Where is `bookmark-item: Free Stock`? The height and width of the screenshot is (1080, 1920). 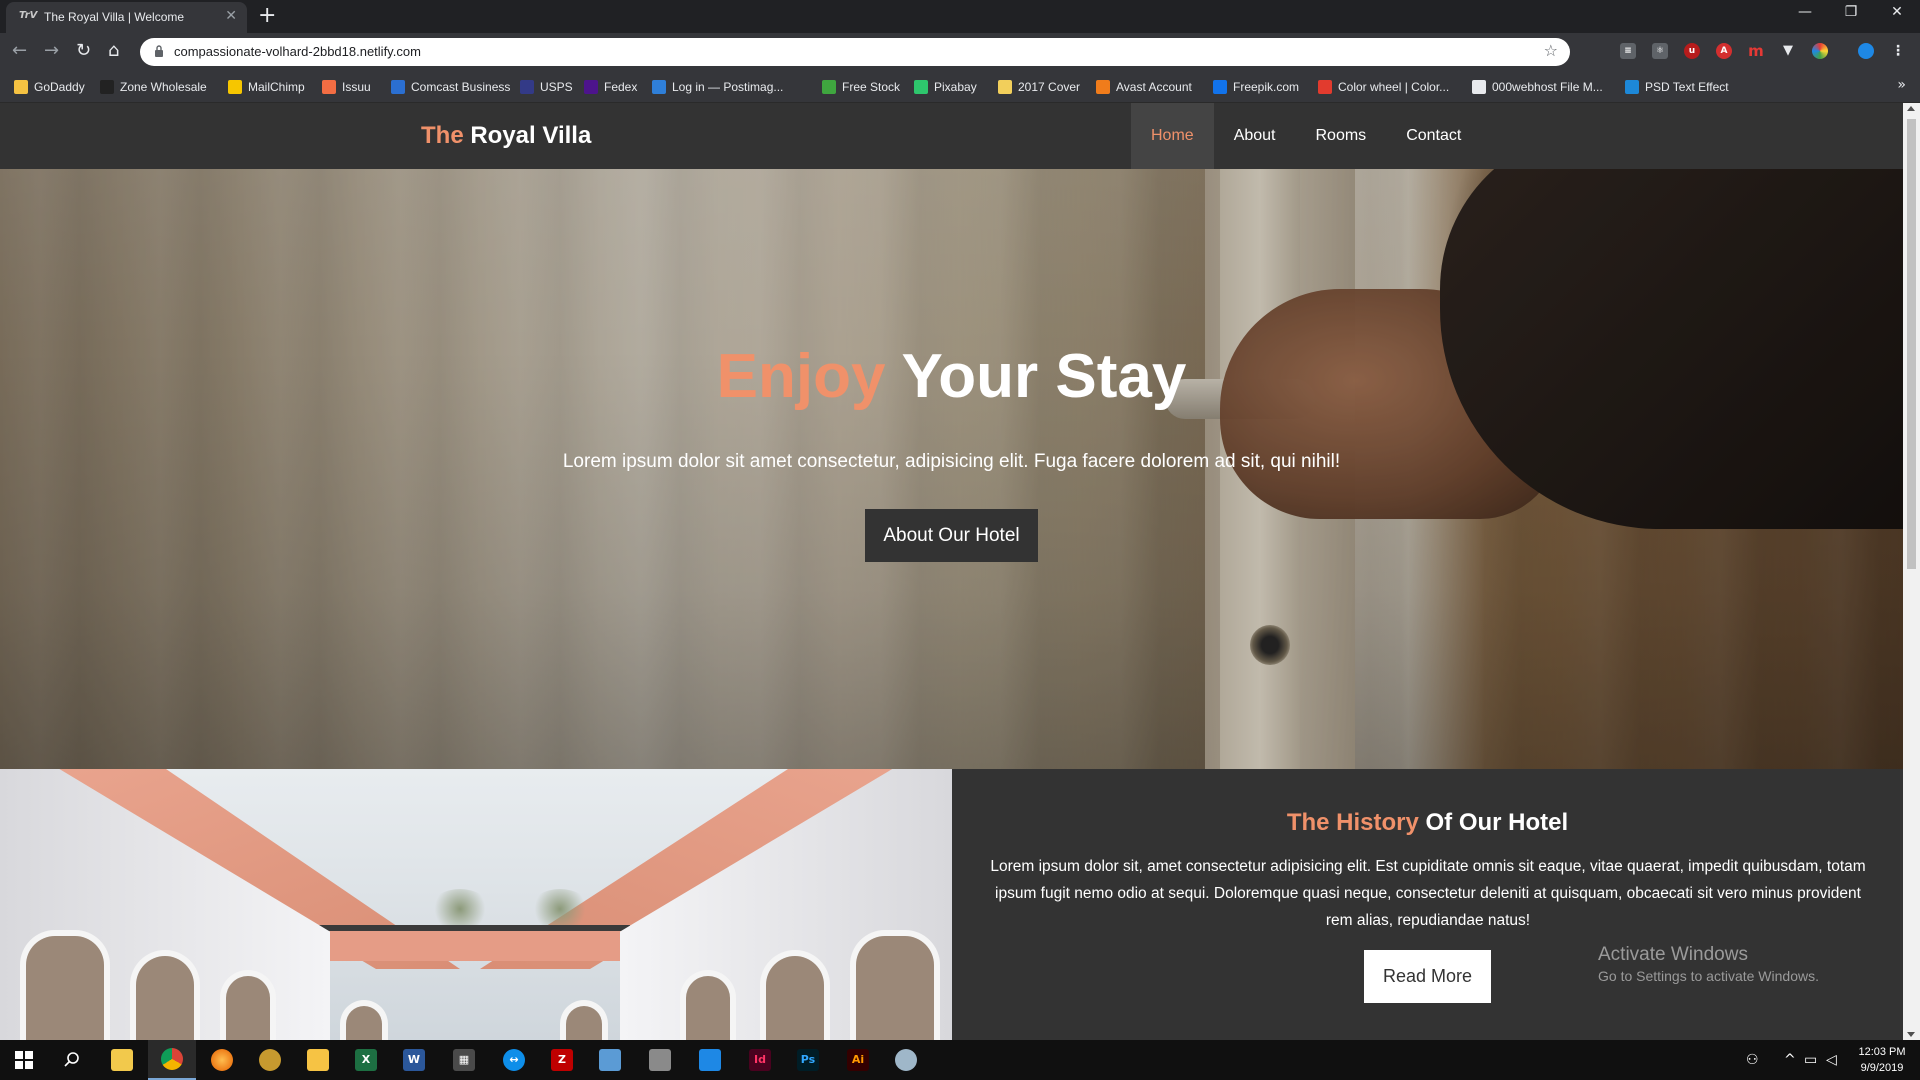 bookmark-item: Free Stock is located at coordinates (861, 87).